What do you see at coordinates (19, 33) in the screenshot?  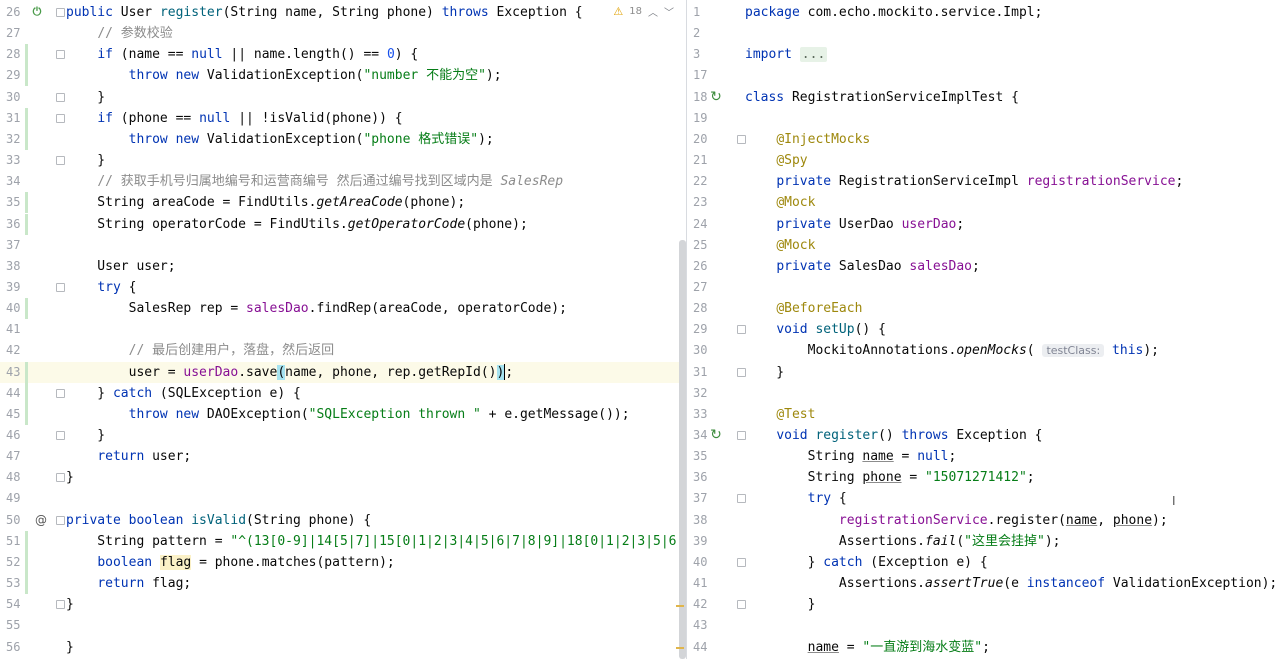 I see `line-number: 27` at bounding box center [19, 33].